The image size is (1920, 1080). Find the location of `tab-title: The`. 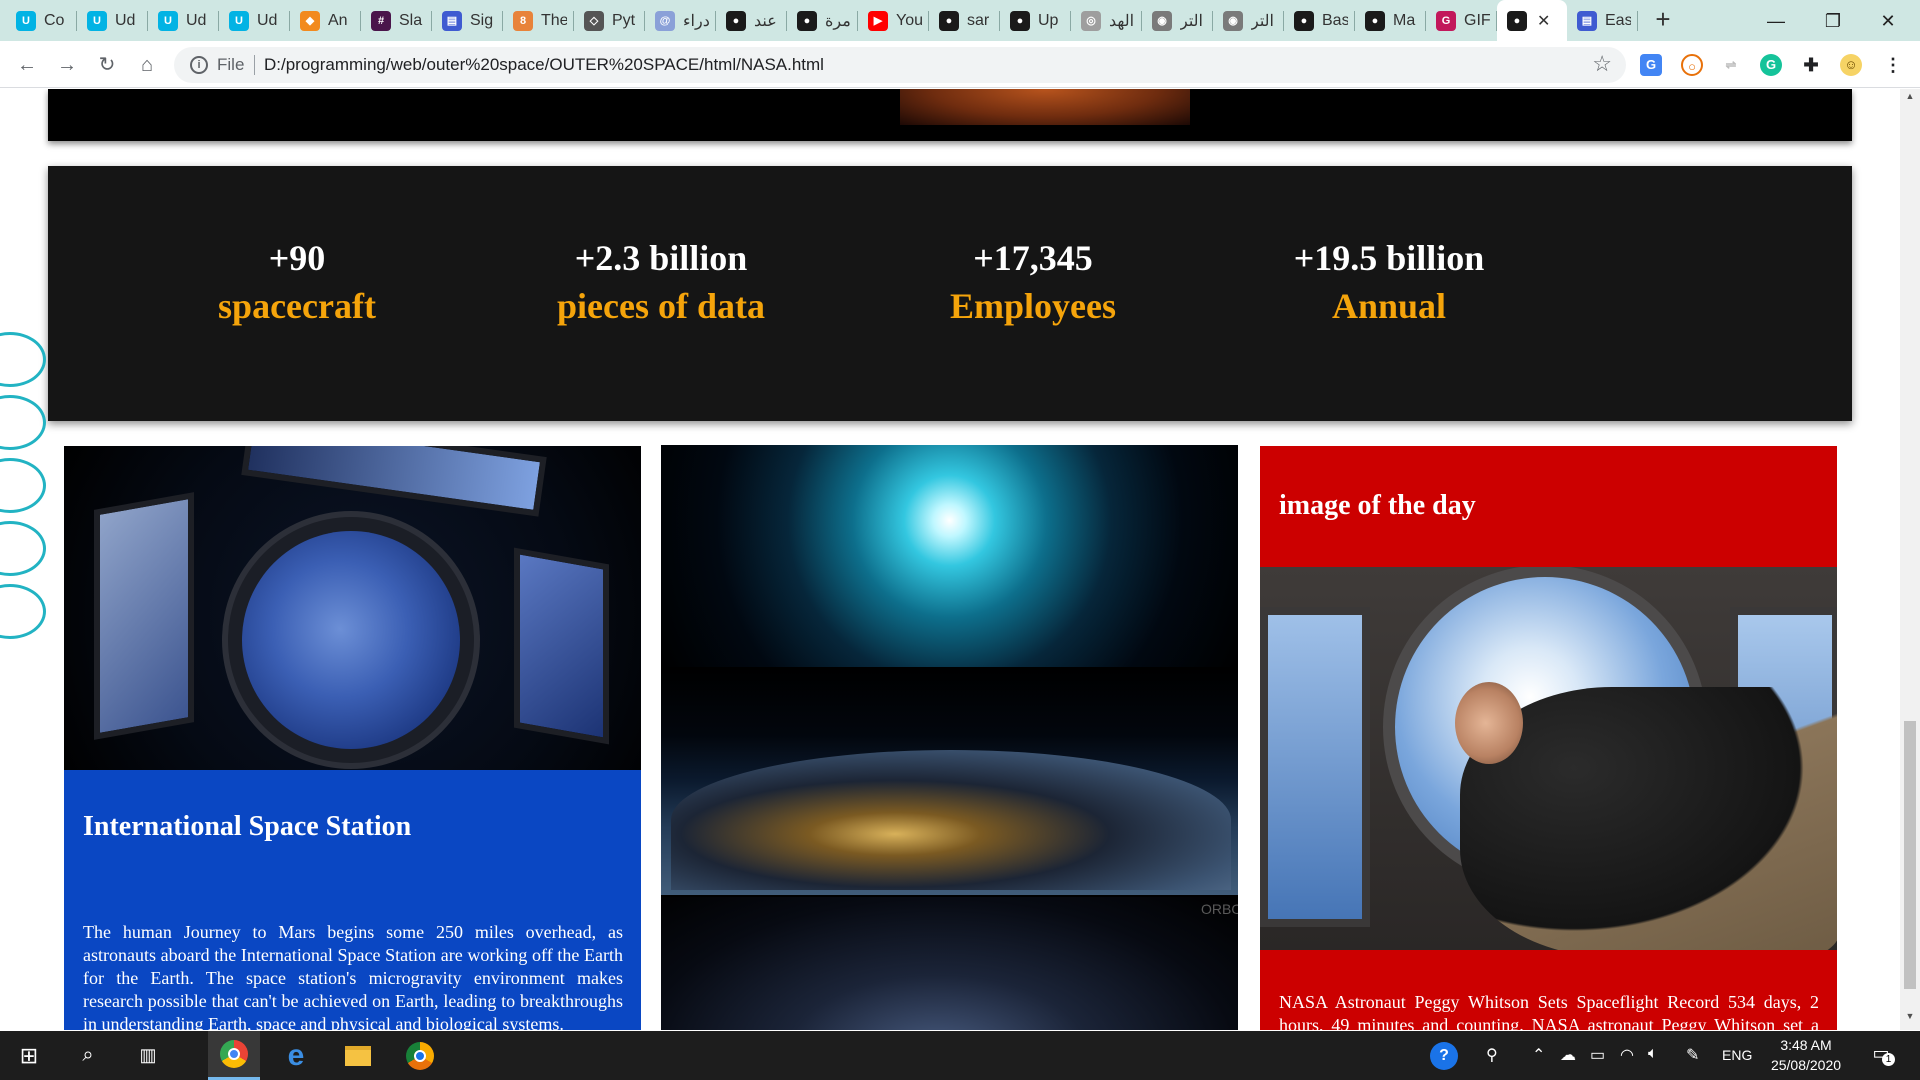

tab-title: The is located at coordinates (554, 20).